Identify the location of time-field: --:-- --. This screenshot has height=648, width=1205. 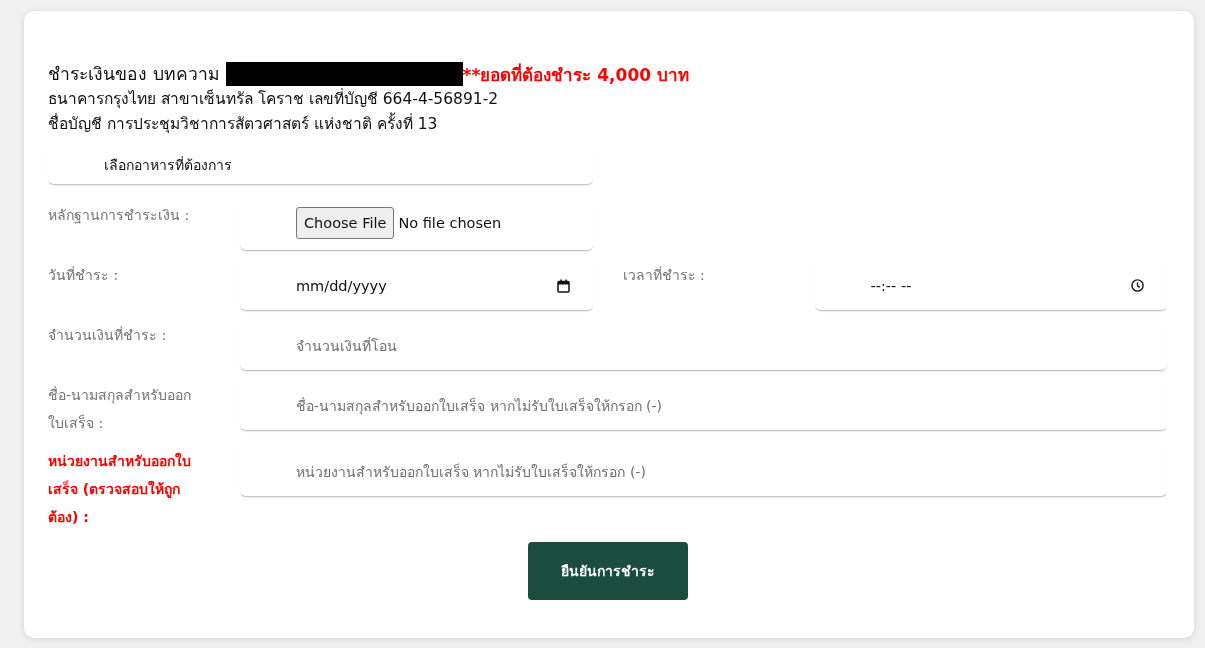
(990, 286).